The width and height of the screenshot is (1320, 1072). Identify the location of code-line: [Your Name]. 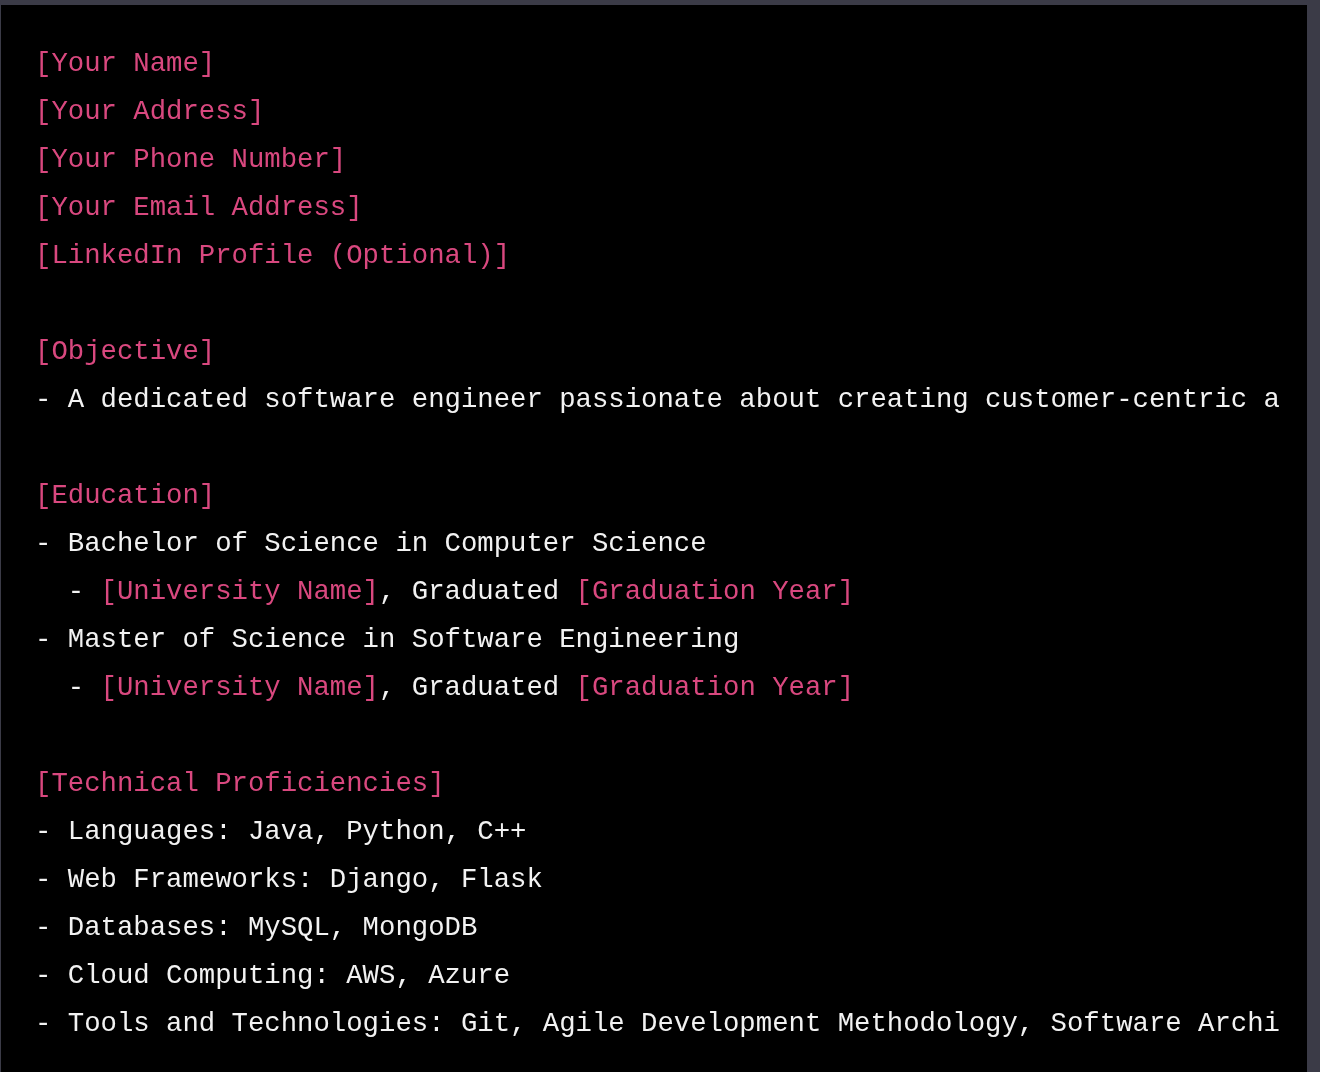
(125, 64).